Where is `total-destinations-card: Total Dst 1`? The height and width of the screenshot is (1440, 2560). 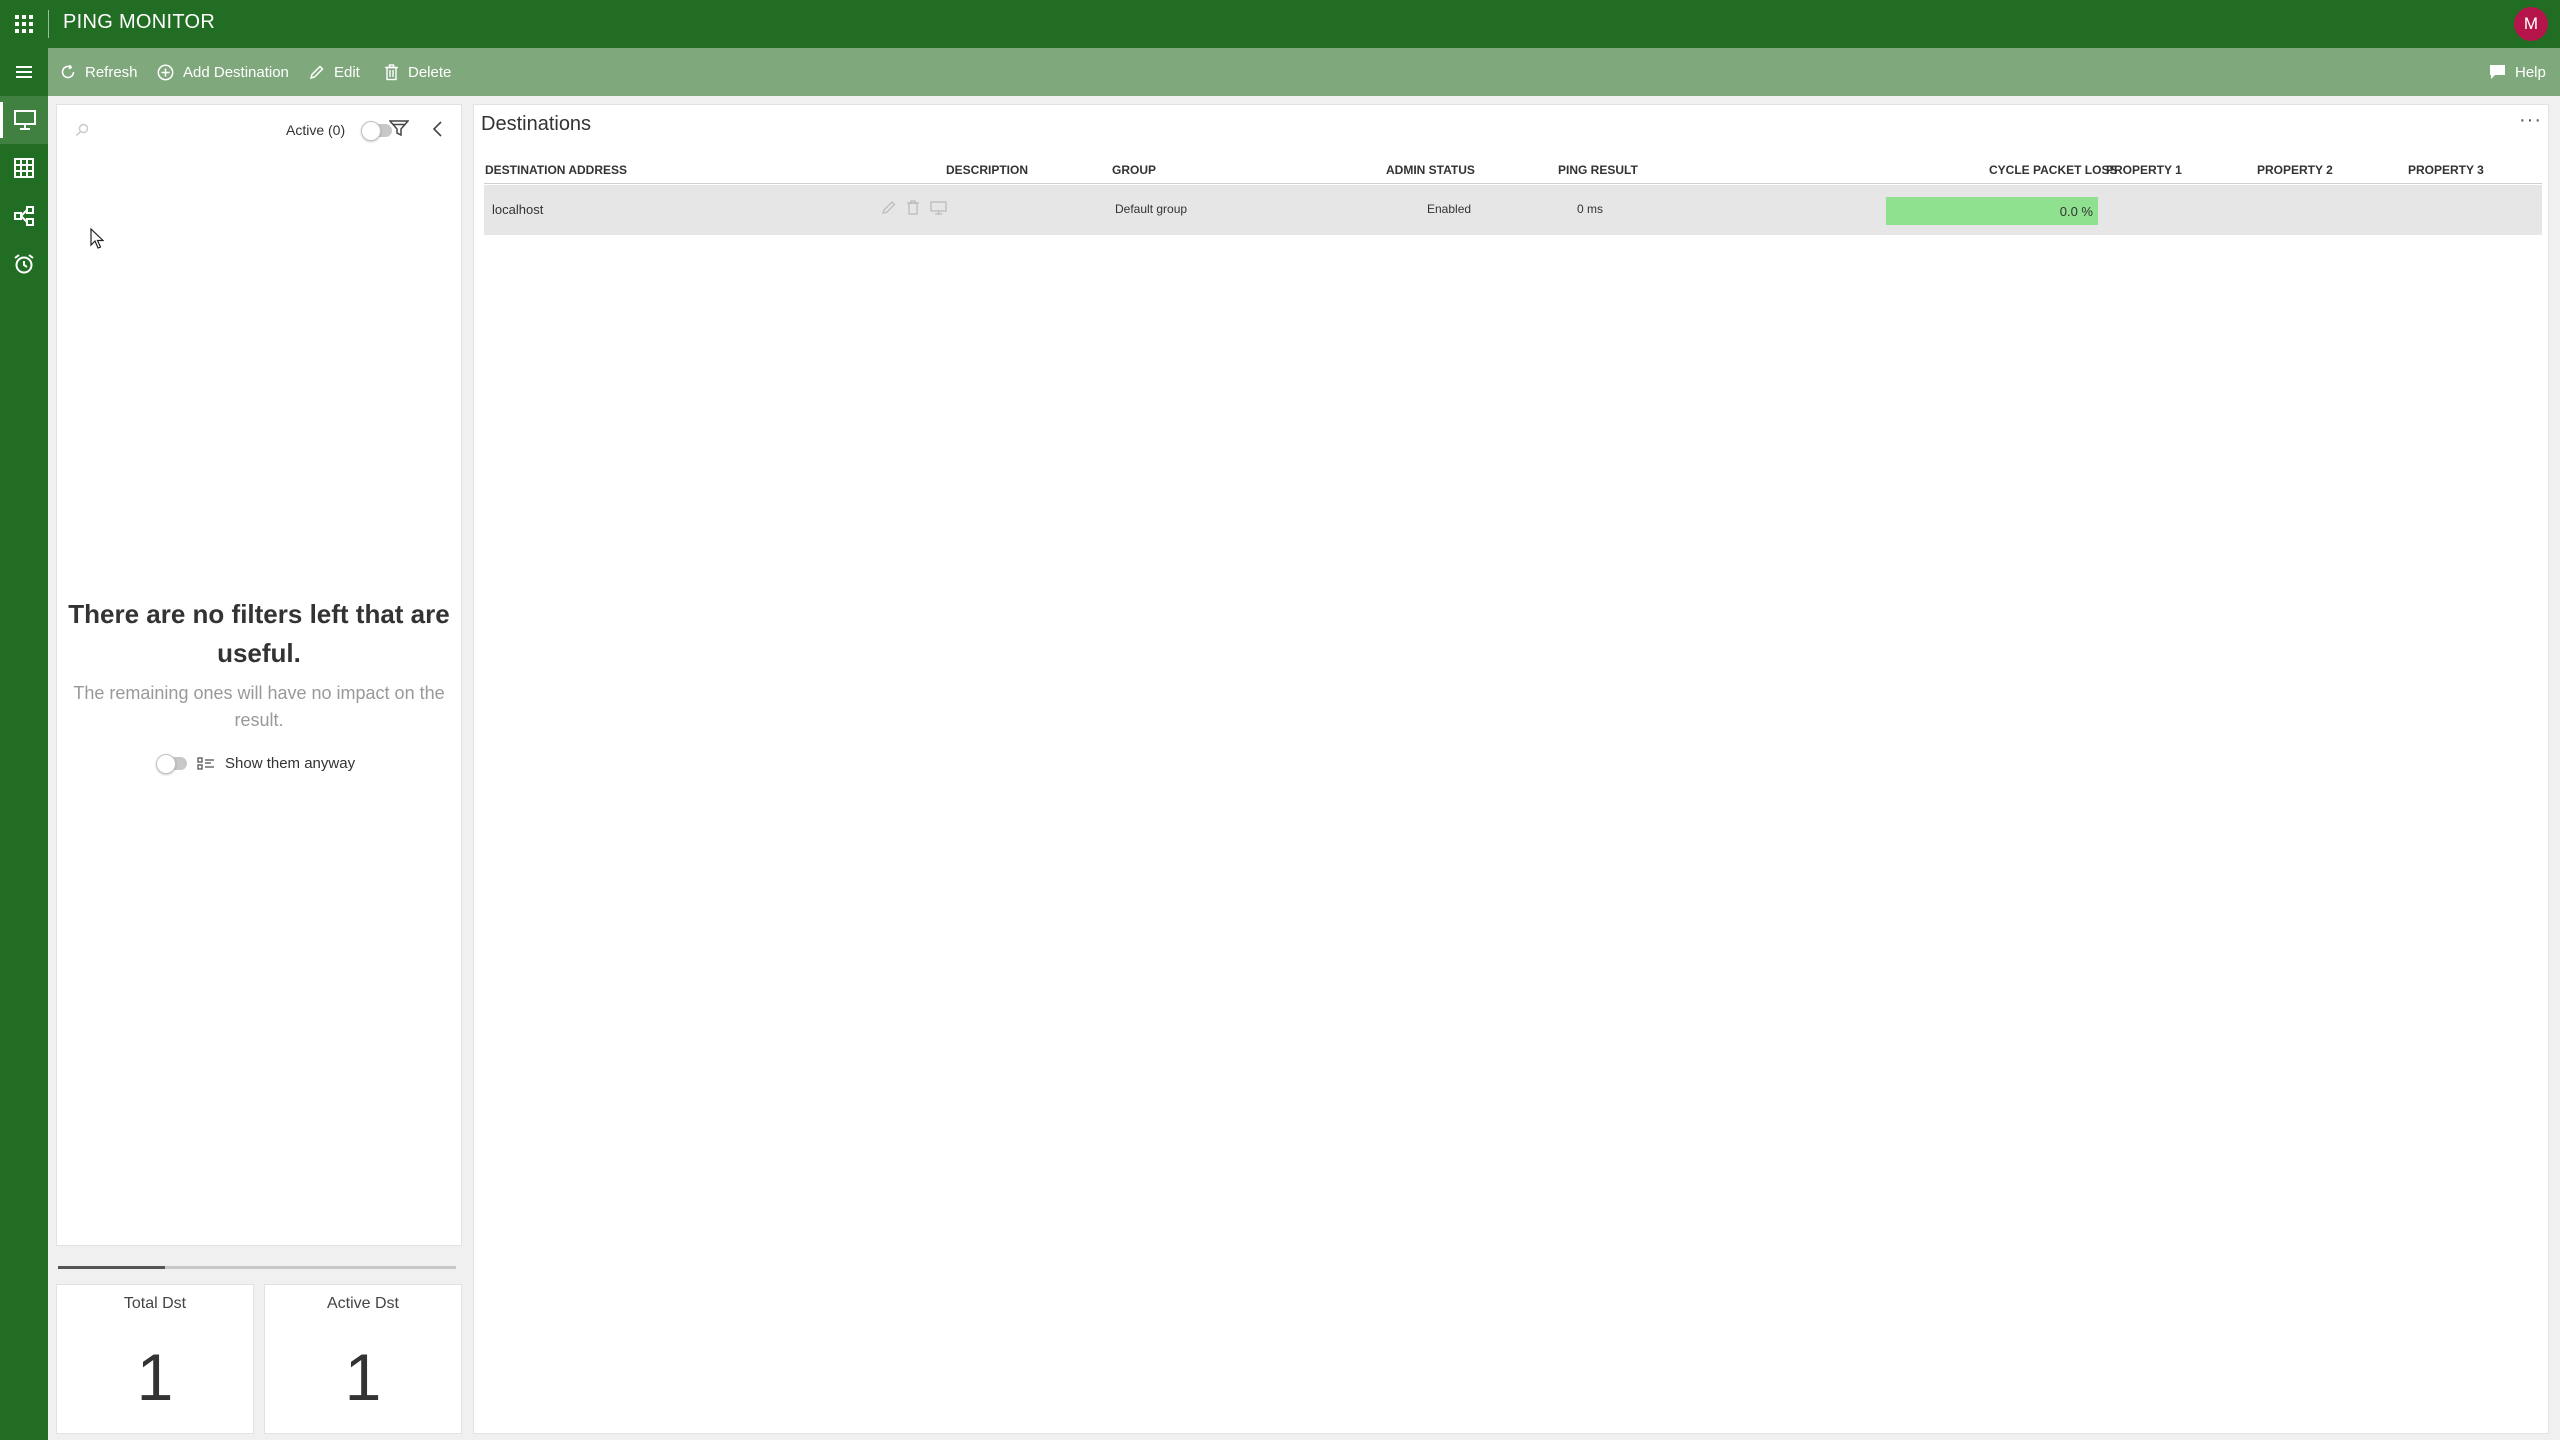
total-destinations-card: Total Dst 1 is located at coordinates (155, 1359).